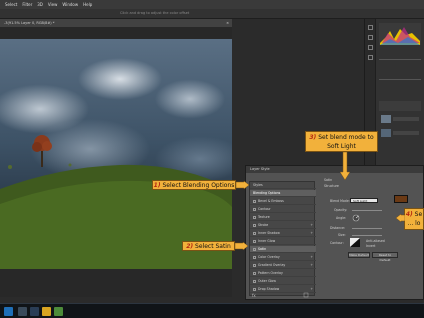  Describe the element at coordinates (46, 311) in the screenshot. I see `explorer-taskbar-icon` at that location.